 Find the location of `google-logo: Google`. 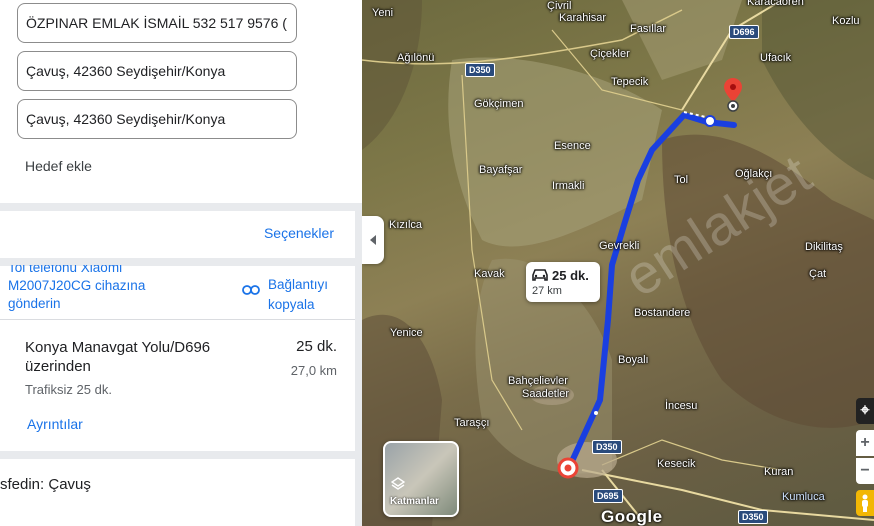

google-logo: Google is located at coordinates (632, 516).